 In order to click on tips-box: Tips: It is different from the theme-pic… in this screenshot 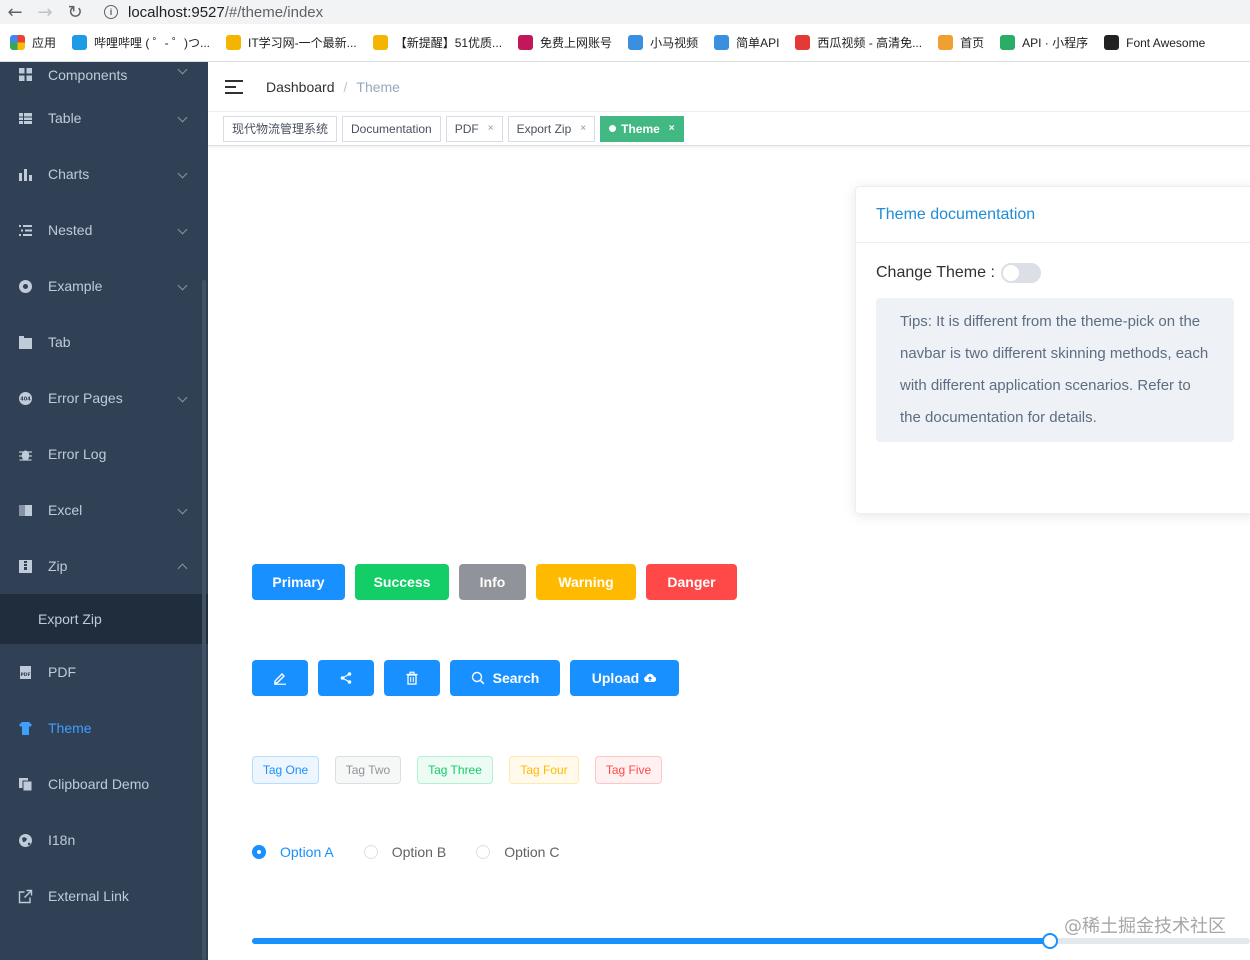, I will do `click(1055, 370)`.